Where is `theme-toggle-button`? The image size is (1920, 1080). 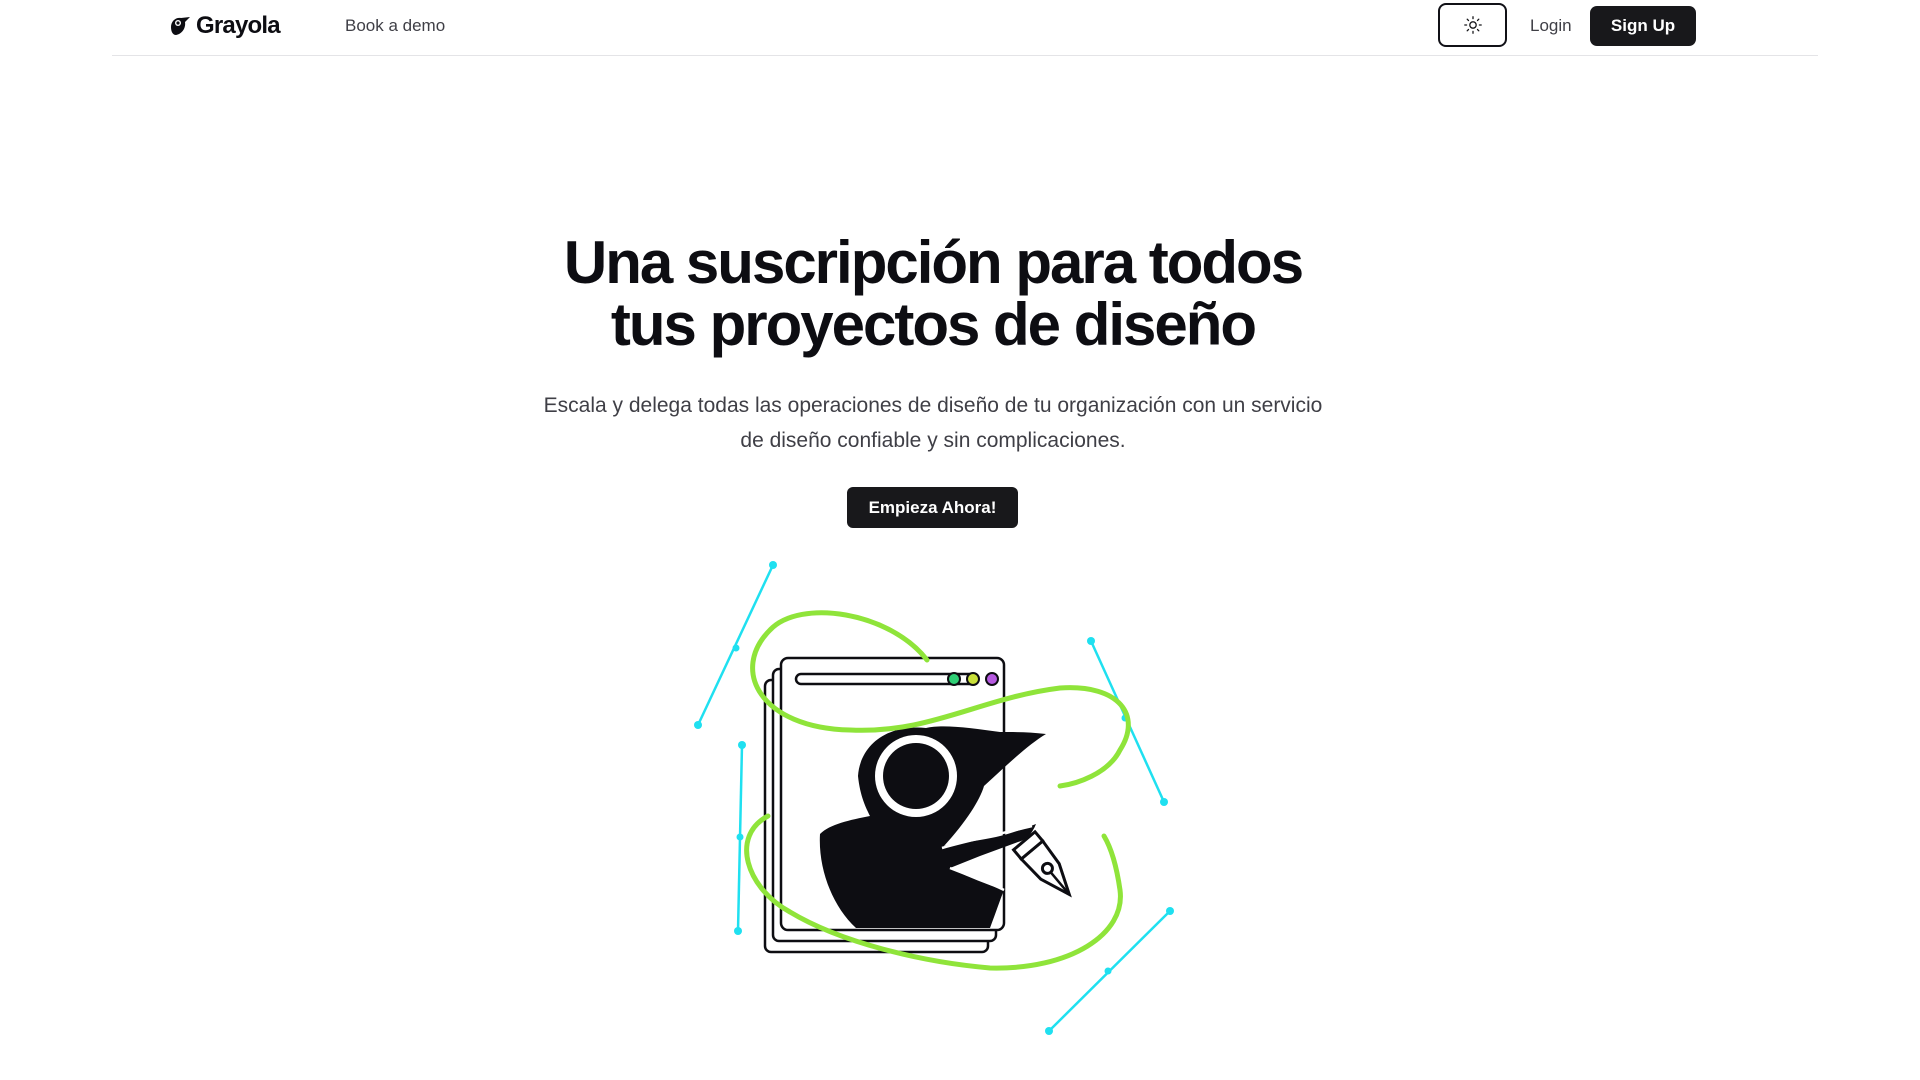
theme-toggle-button is located at coordinates (1472, 25).